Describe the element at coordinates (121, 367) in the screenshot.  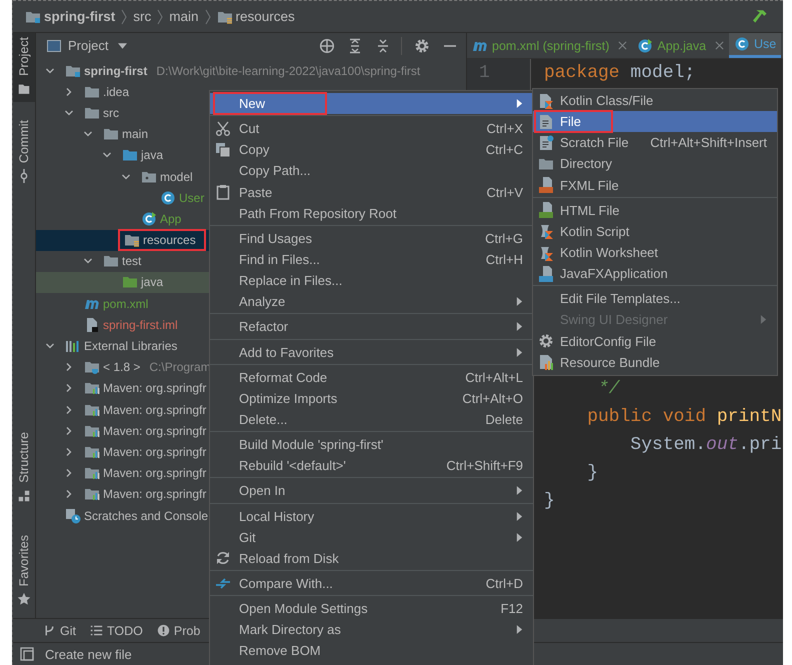
I see `tree-item-label: < 1.8 >` at that location.